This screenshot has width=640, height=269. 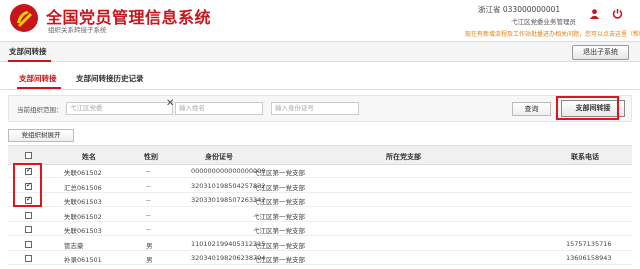 What do you see at coordinates (594, 13) in the screenshot?
I see `user-icon` at bounding box center [594, 13].